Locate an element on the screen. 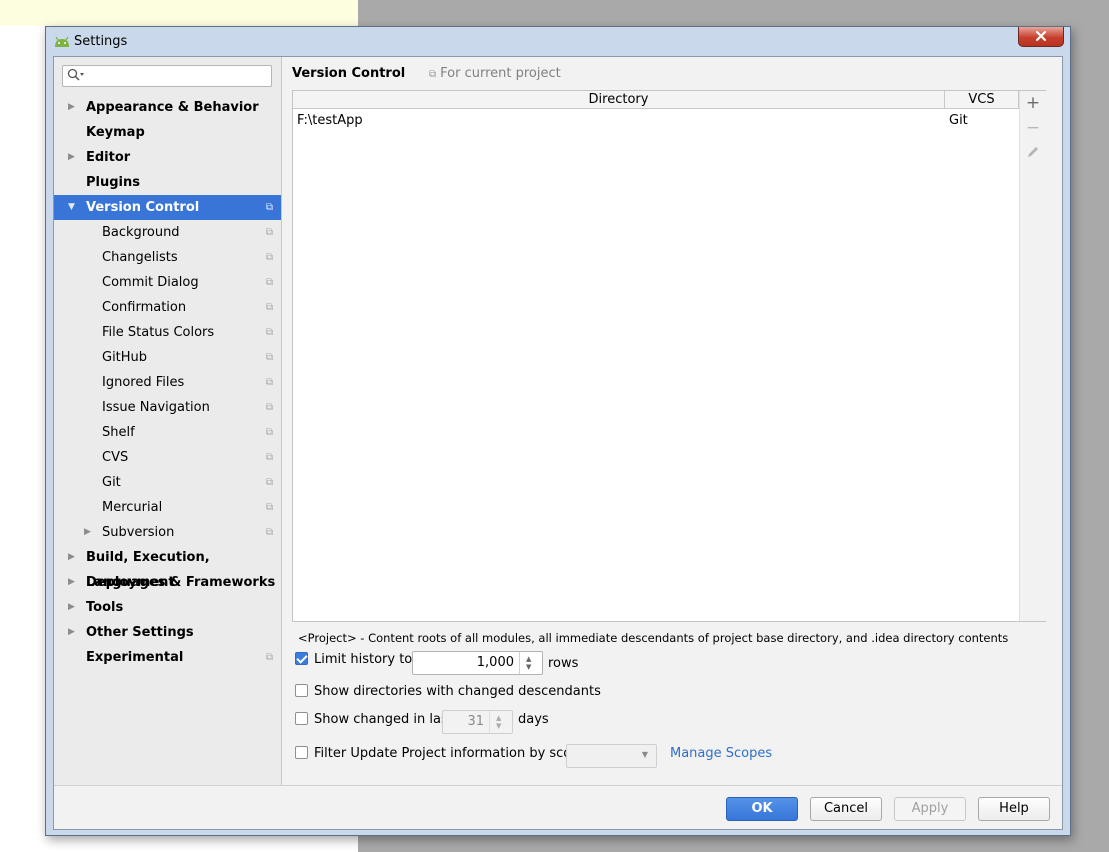  sidebar-item-editor: ▶ Editor is located at coordinates (167, 157).